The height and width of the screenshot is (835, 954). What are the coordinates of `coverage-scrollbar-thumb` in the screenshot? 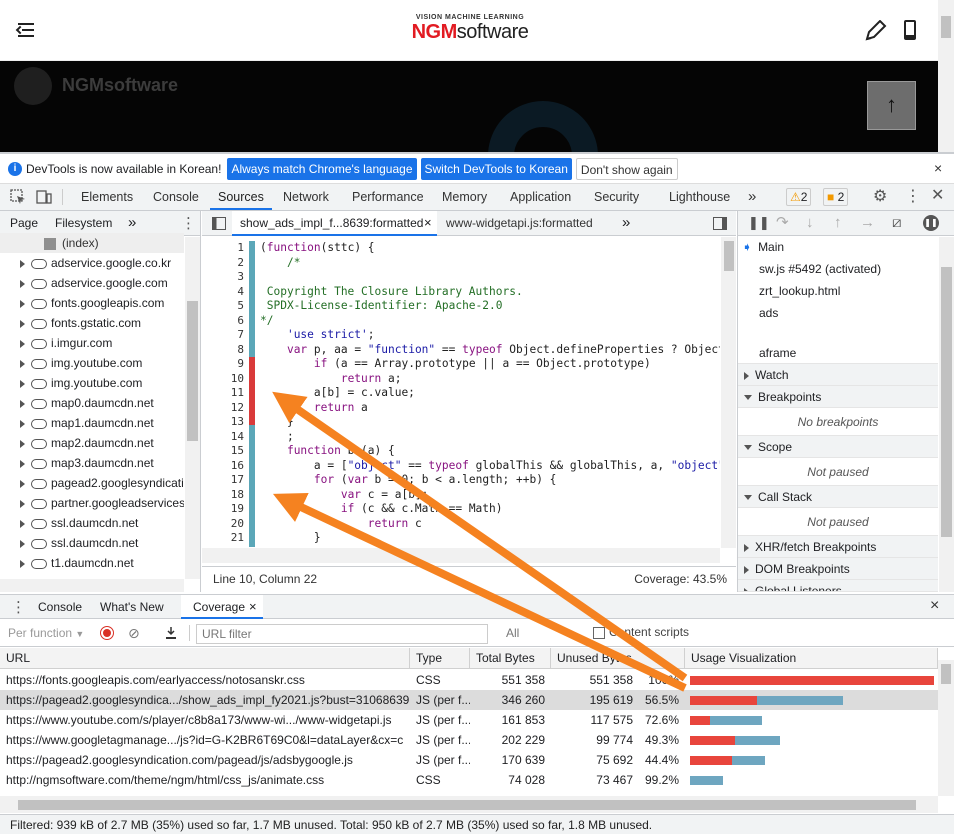 It's located at (946, 674).